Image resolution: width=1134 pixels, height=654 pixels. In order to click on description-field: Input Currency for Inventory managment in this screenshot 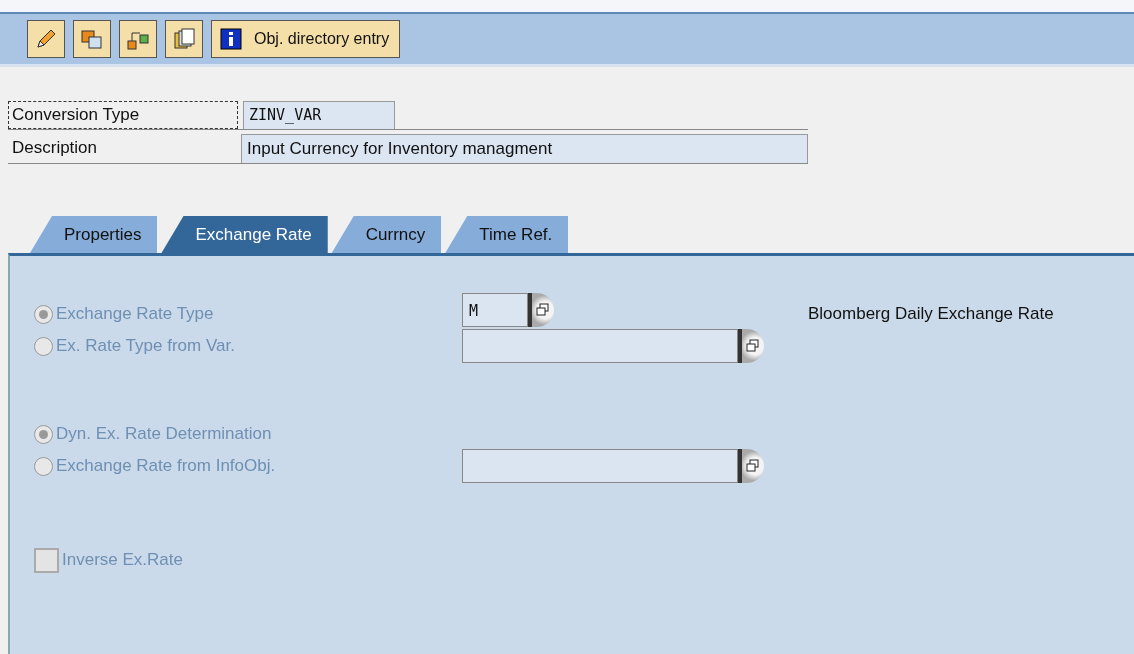, I will do `click(524, 148)`.